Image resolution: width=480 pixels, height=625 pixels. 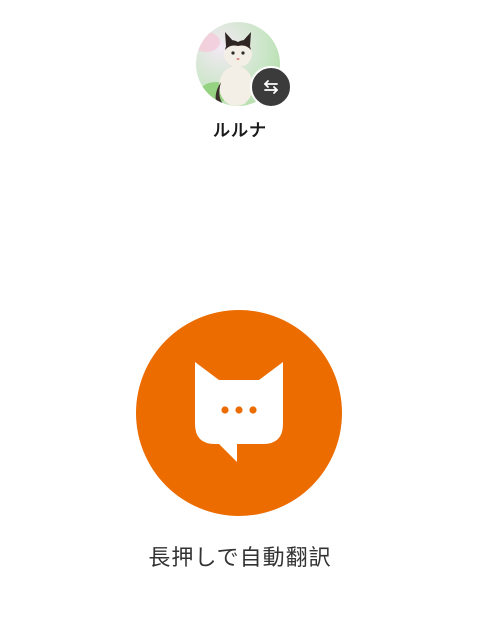 I want to click on switch-arrows-icon, so click(x=271, y=87).